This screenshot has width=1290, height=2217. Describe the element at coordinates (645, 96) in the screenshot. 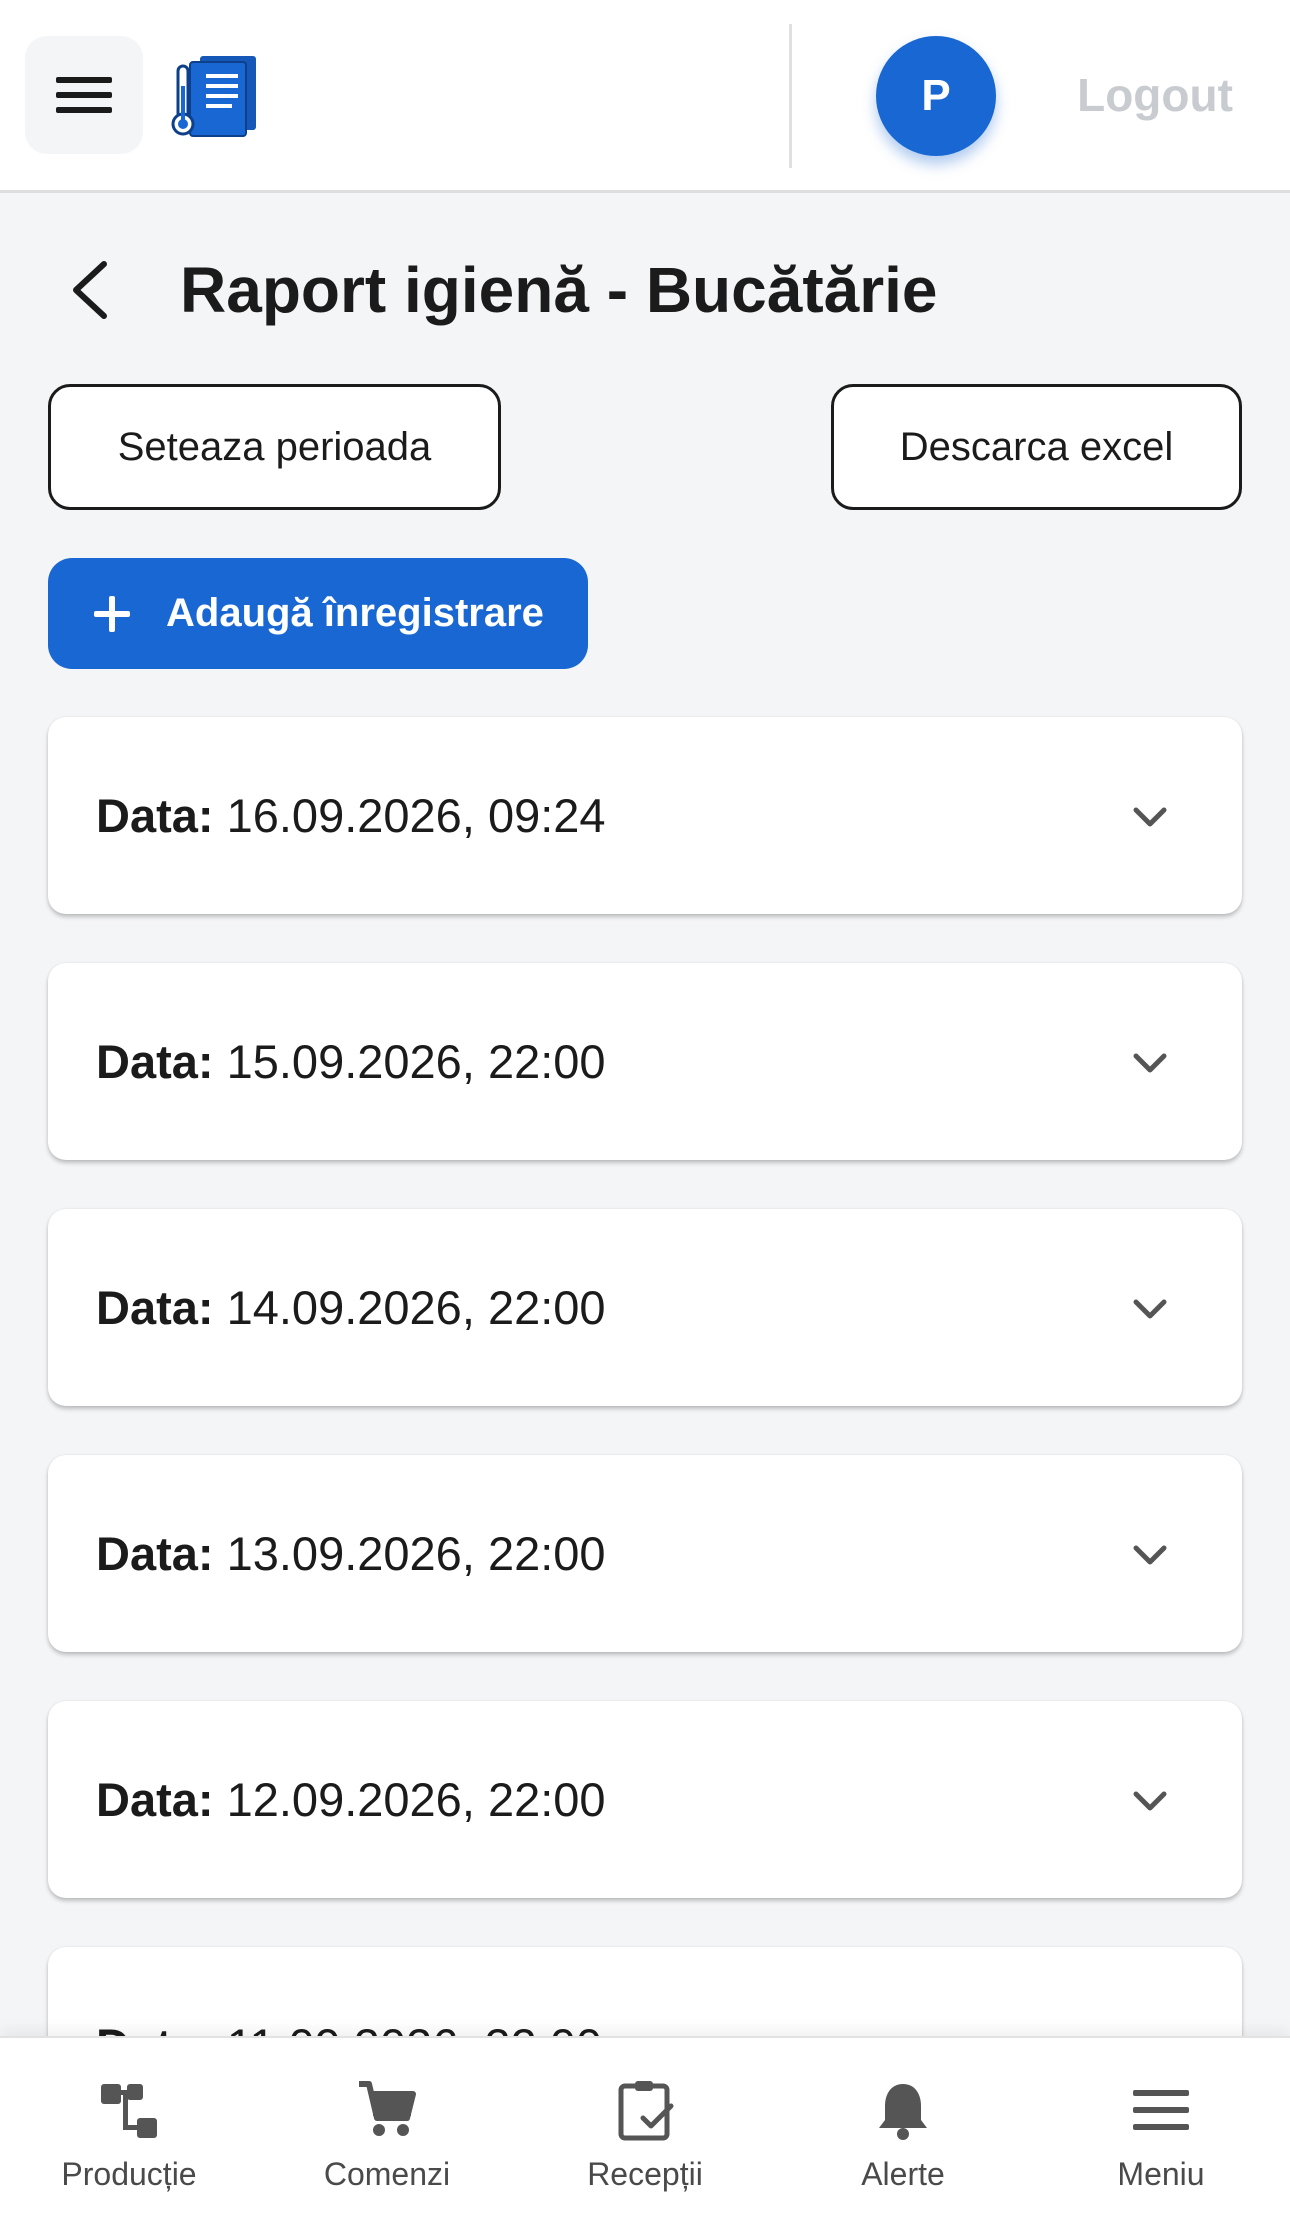

I see `top-bar: P Logout` at that location.